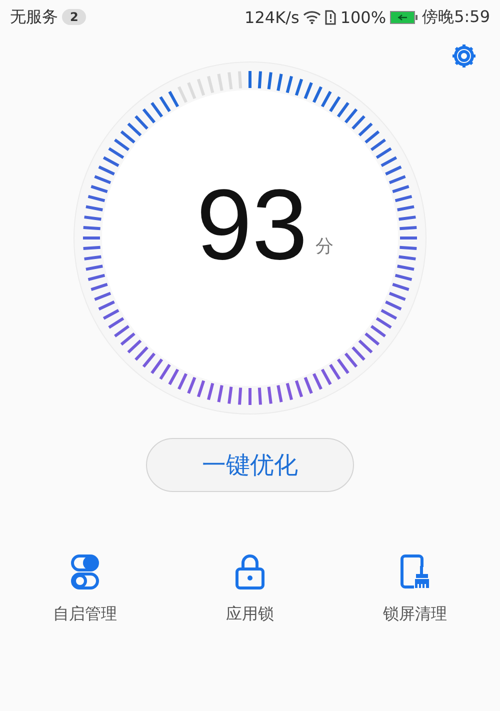 The image size is (500, 711). I want to click on settings-icon, so click(464, 56).